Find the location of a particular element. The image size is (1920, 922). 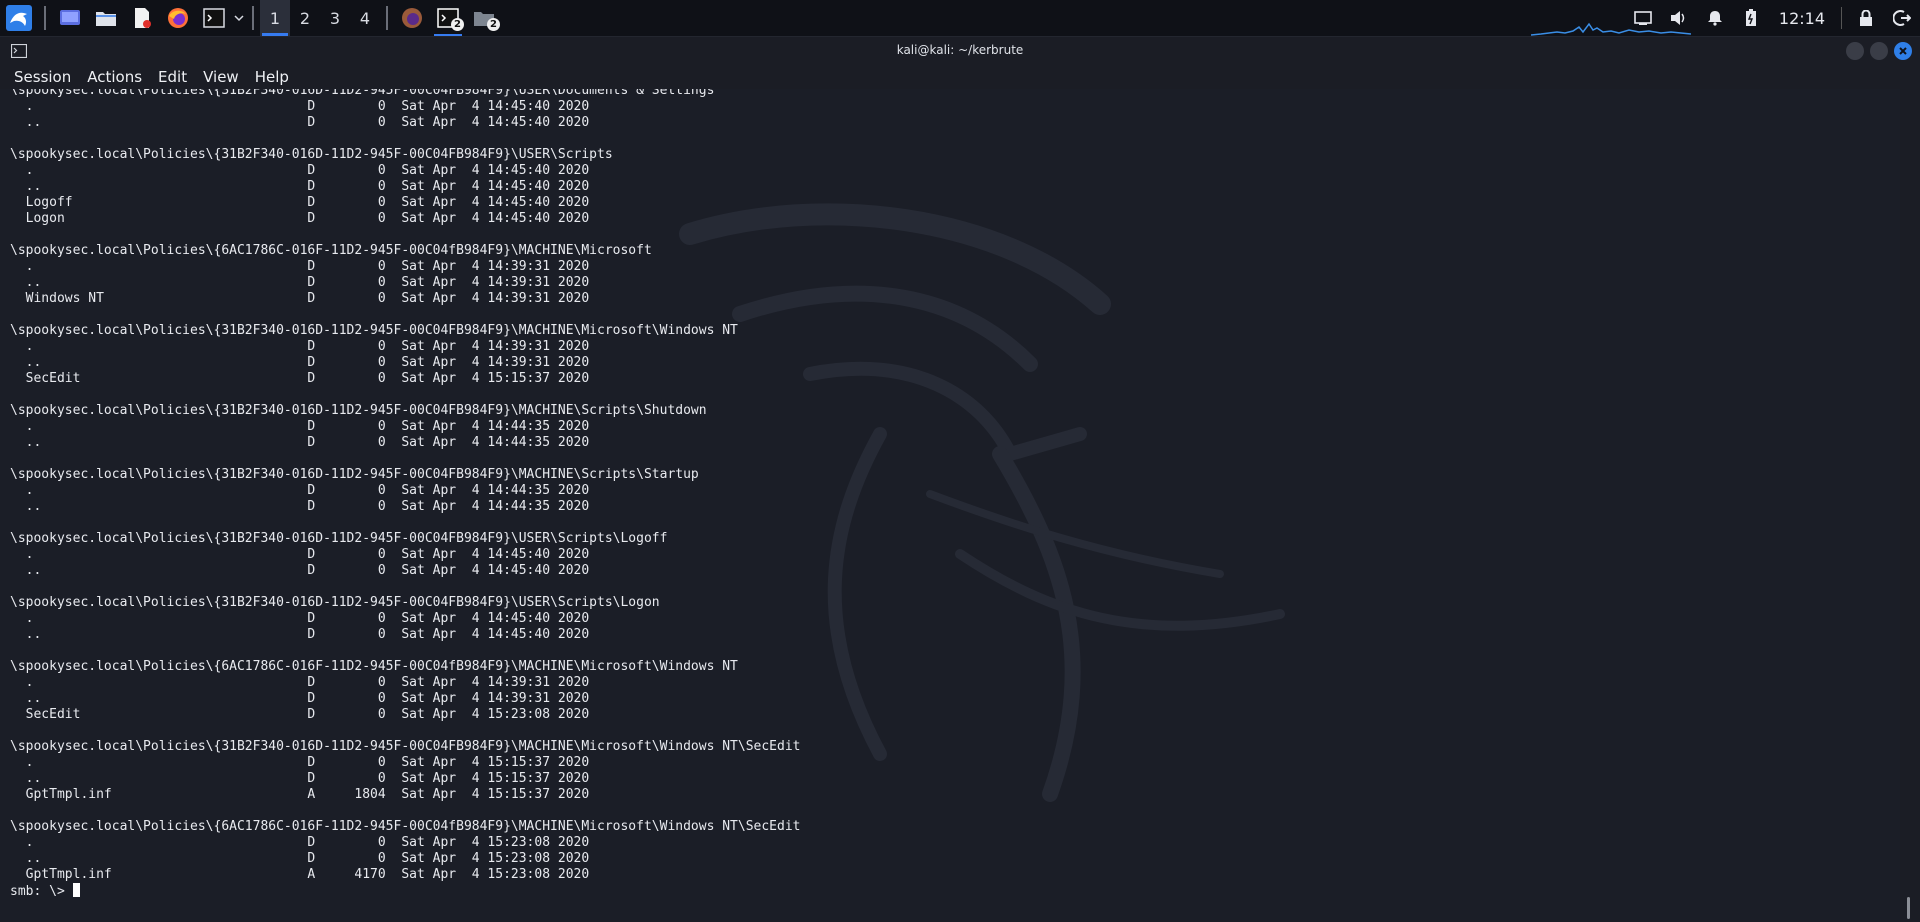

maximize-button is located at coordinates (1879, 51).